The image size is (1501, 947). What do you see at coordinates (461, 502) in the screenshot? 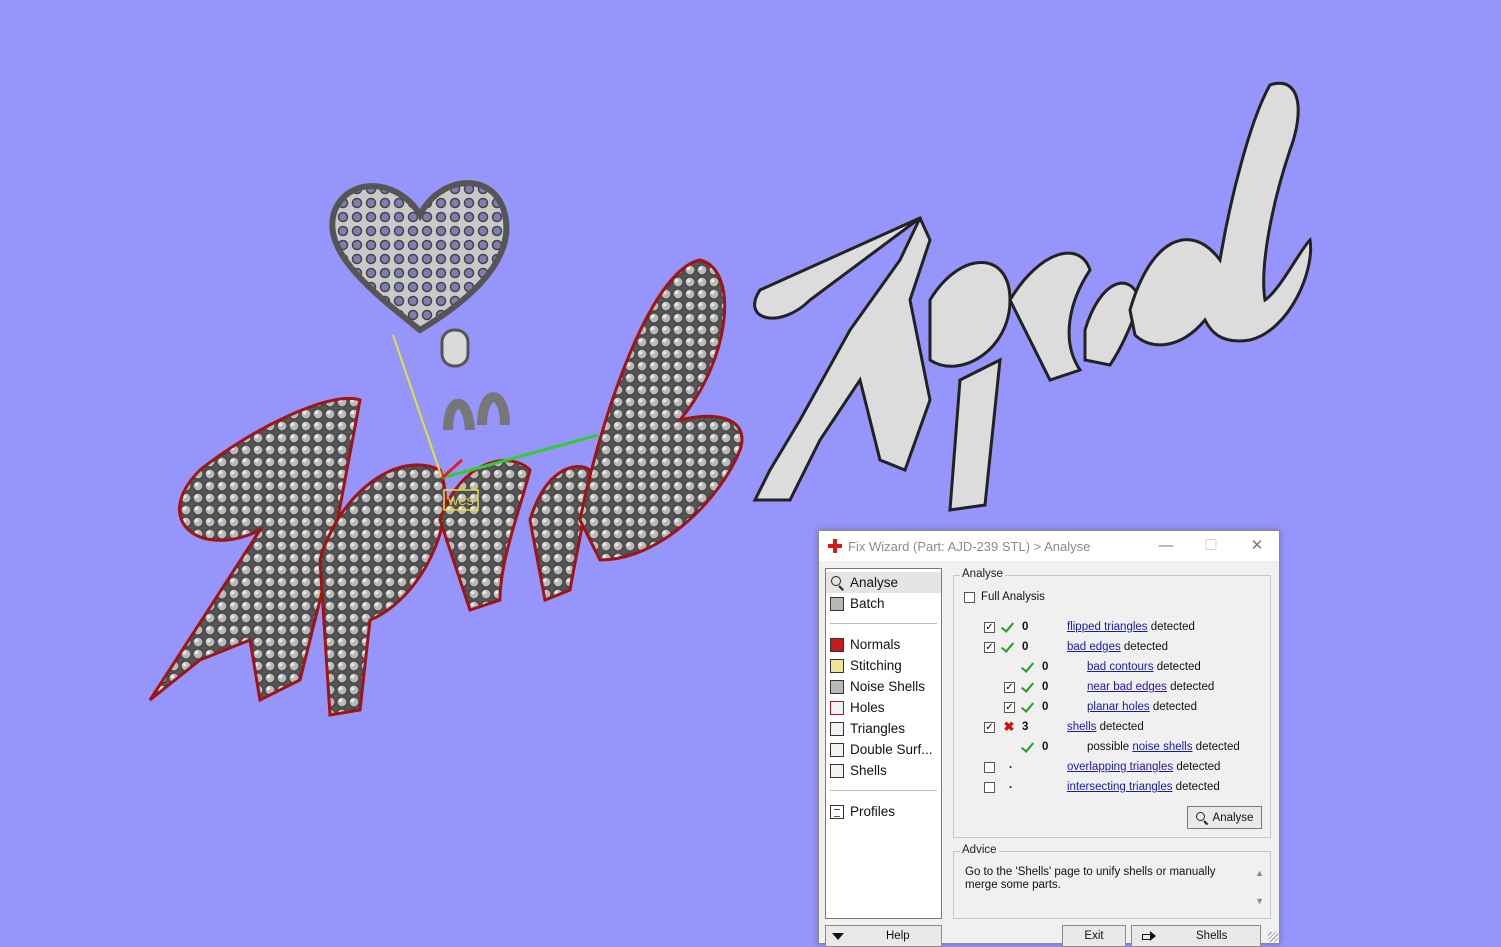
I see `wcs-label: WCS` at bounding box center [461, 502].